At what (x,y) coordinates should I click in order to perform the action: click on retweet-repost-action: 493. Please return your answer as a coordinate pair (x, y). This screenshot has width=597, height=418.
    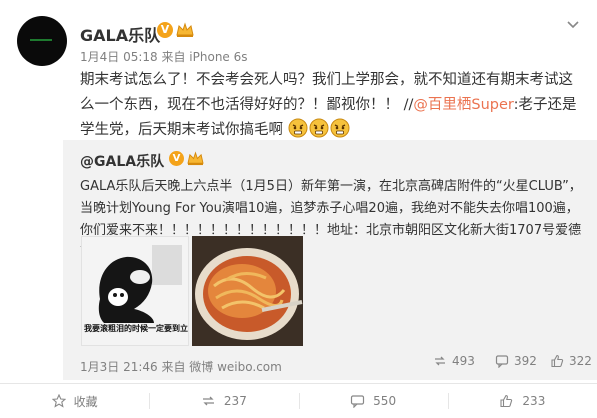
    Looking at the image, I should click on (454, 361).